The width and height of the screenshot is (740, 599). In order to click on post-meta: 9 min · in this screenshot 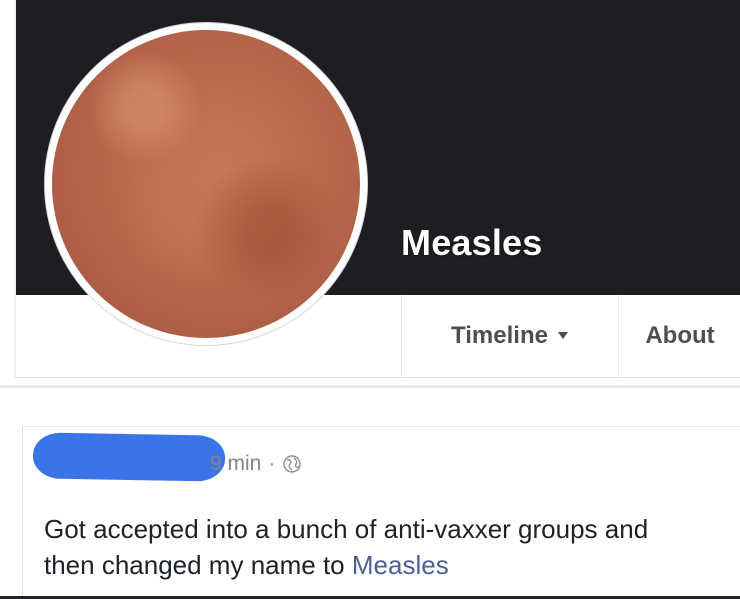, I will do `click(256, 464)`.